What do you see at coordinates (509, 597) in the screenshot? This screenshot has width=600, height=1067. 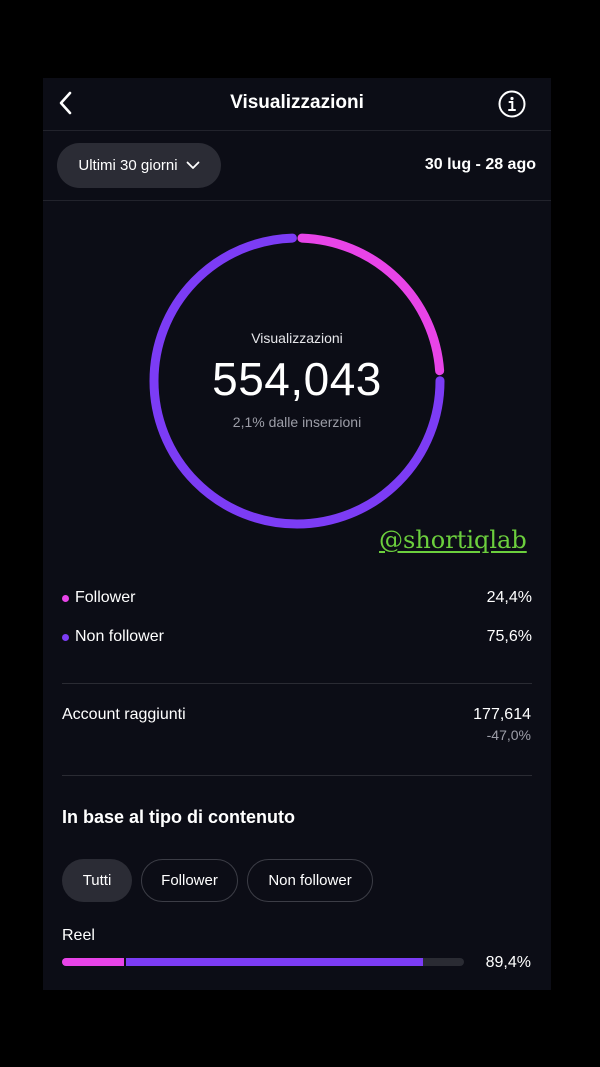 I see `legend-follower-percent: 24,4%` at bounding box center [509, 597].